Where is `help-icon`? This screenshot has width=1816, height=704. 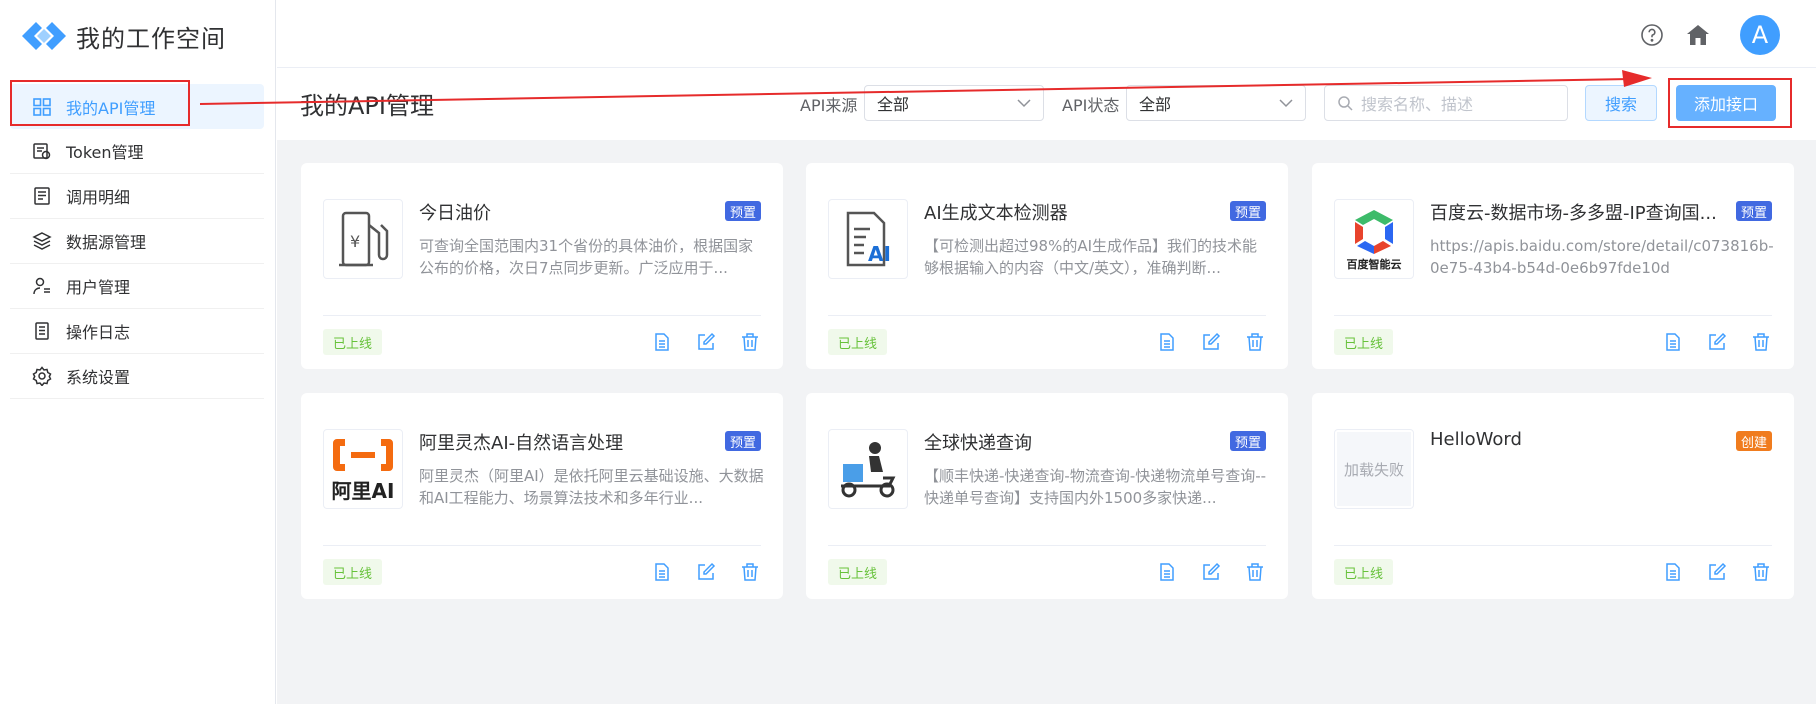 help-icon is located at coordinates (1652, 35).